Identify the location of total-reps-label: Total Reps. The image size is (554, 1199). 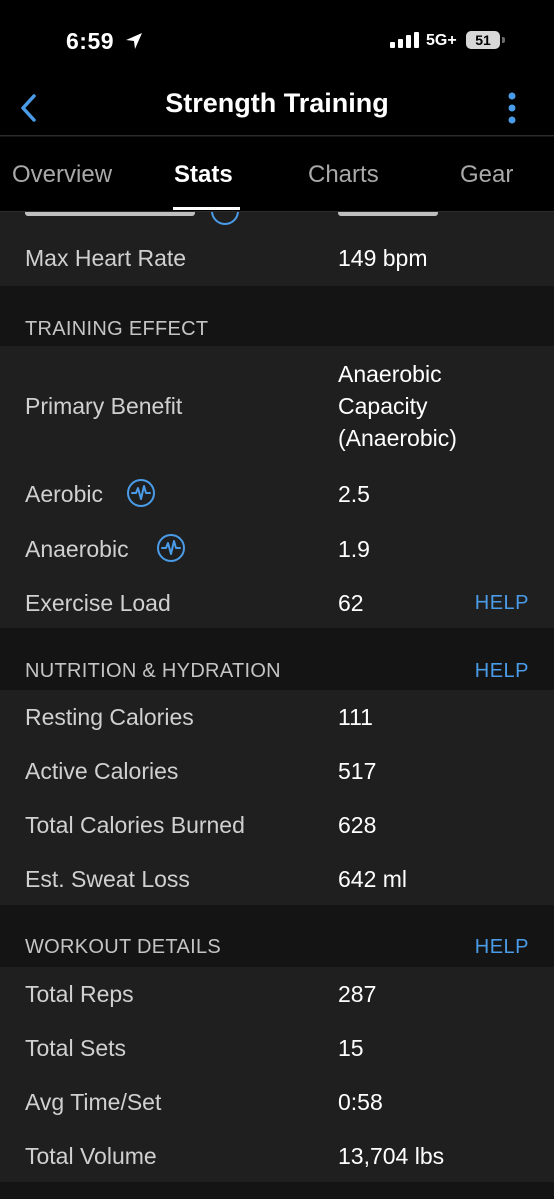
(79, 994).